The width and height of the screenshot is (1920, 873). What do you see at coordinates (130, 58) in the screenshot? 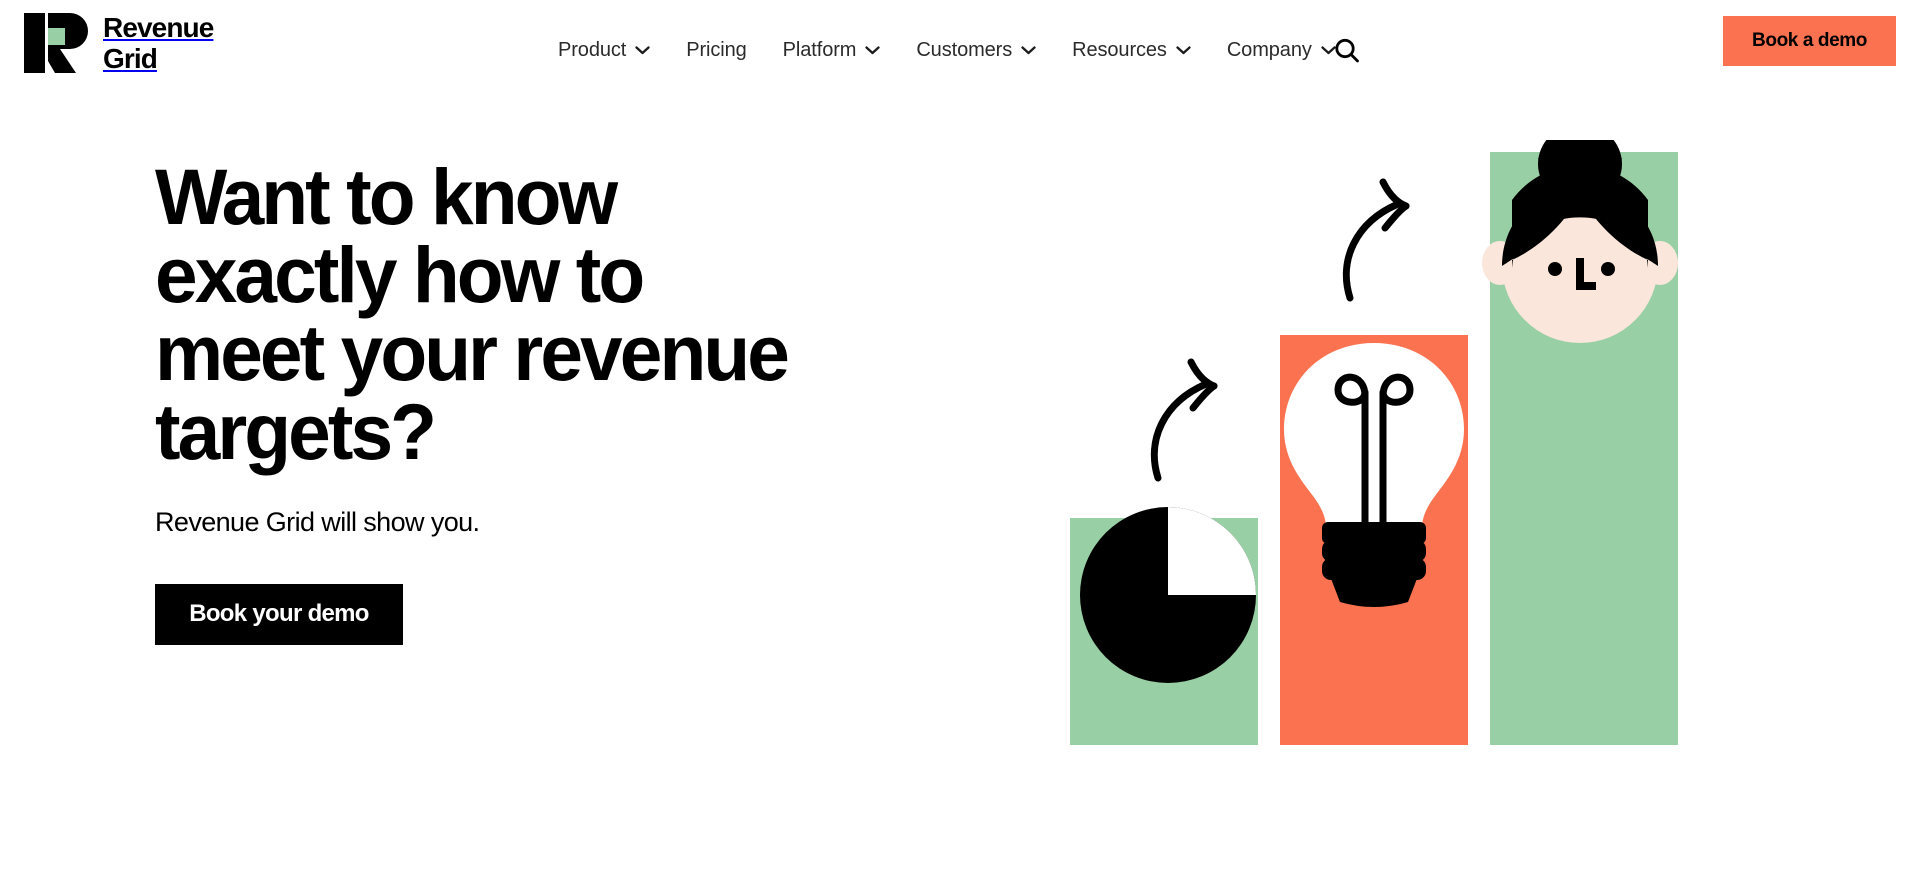
I see `logo-word-line2: Grid` at bounding box center [130, 58].